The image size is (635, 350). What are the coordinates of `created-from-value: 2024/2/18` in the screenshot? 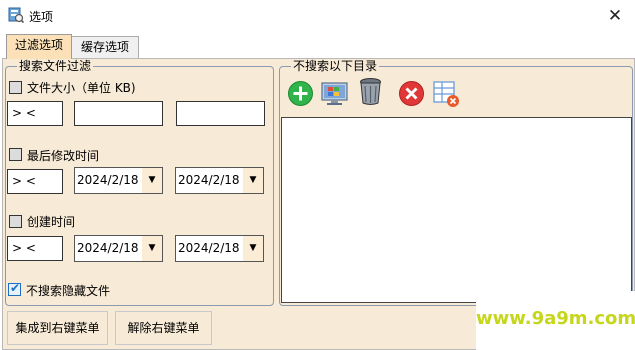 It's located at (108, 248).